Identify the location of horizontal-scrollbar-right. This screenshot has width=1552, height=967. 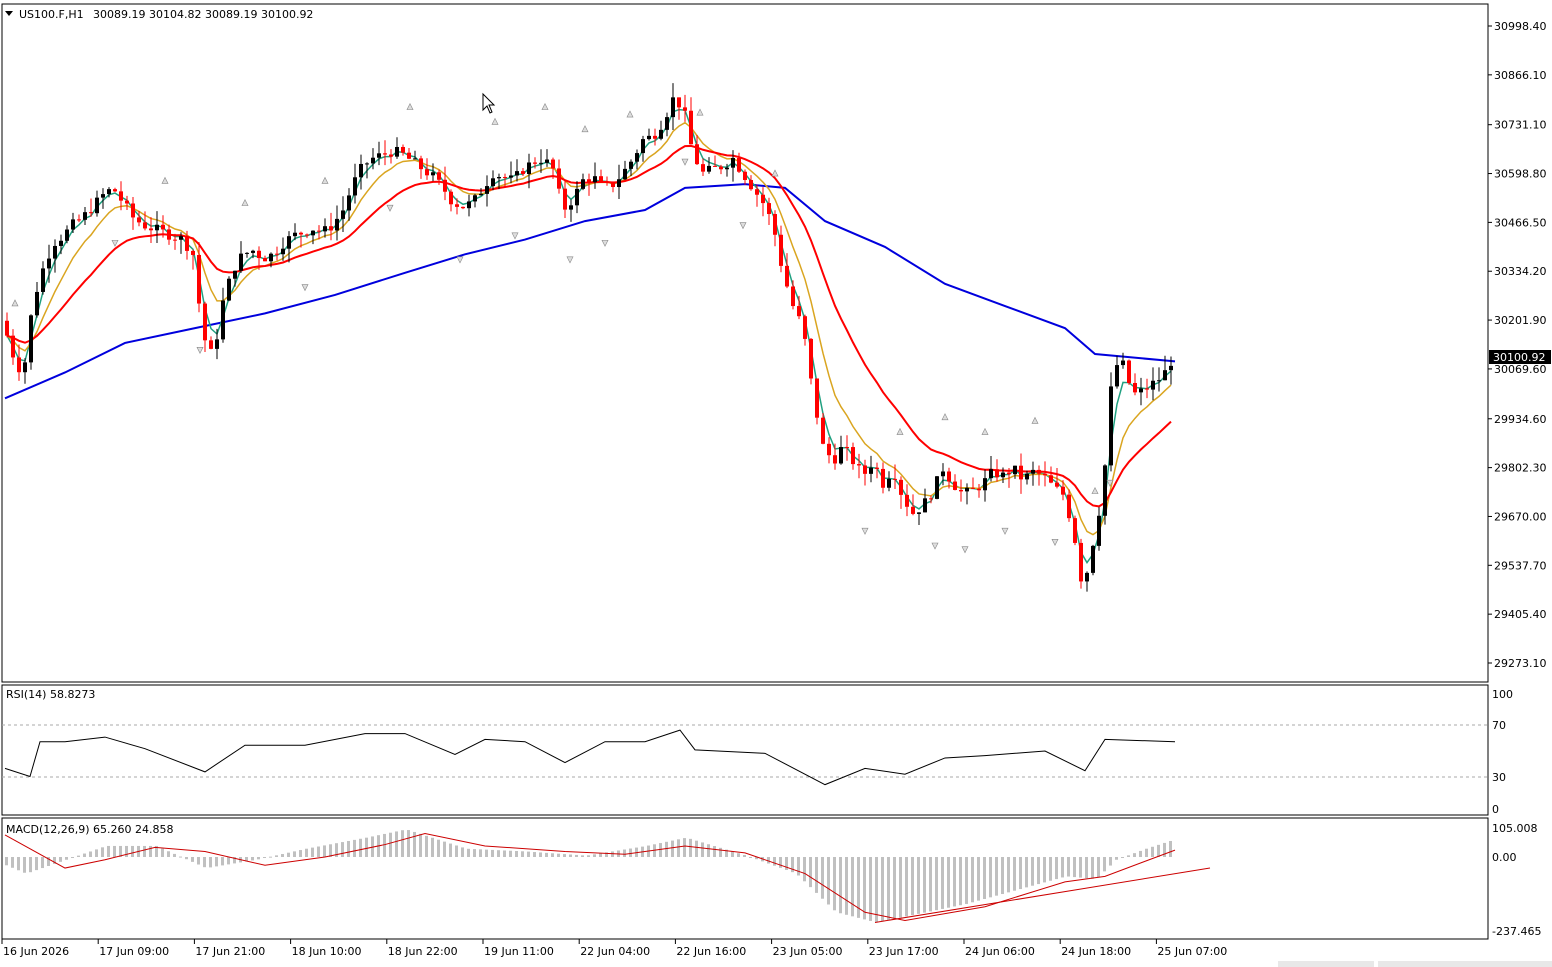
(1465, 964).